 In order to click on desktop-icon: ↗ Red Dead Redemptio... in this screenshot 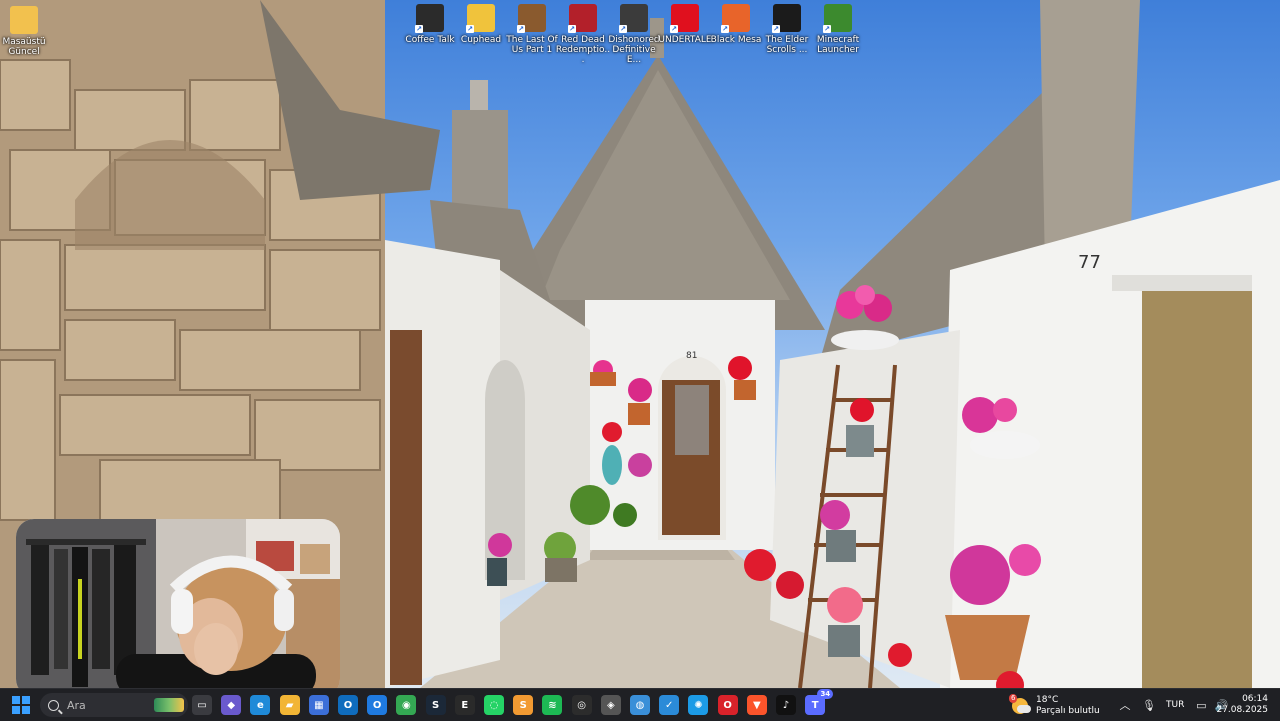, I will do `click(583, 34)`.